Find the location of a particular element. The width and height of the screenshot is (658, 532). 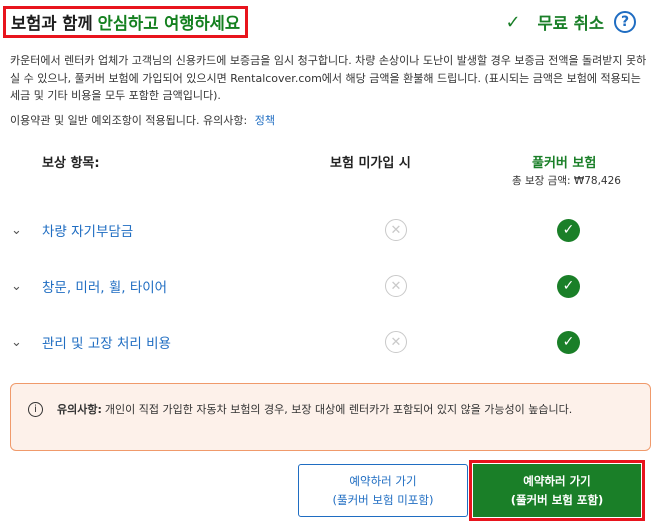

help-icon: ? is located at coordinates (625, 22).